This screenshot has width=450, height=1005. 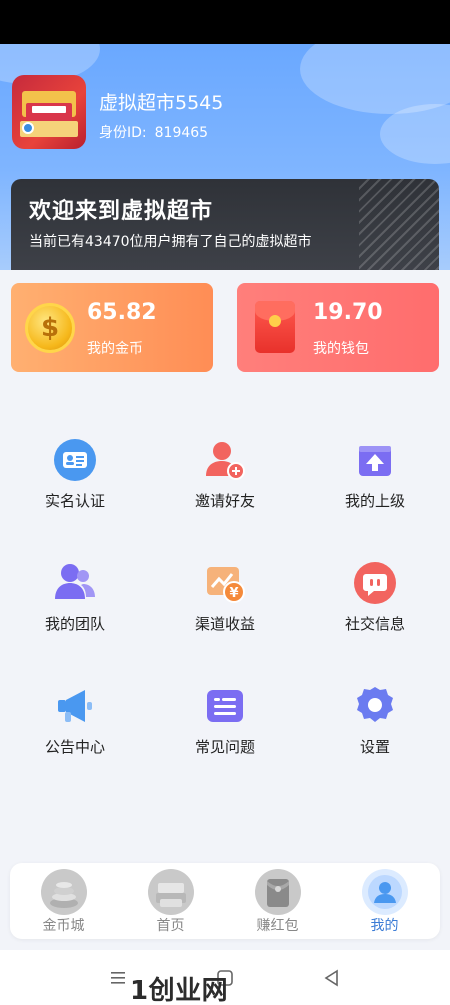 I want to click on tab-coin-city: 金币城, so click(x=63, y=901).